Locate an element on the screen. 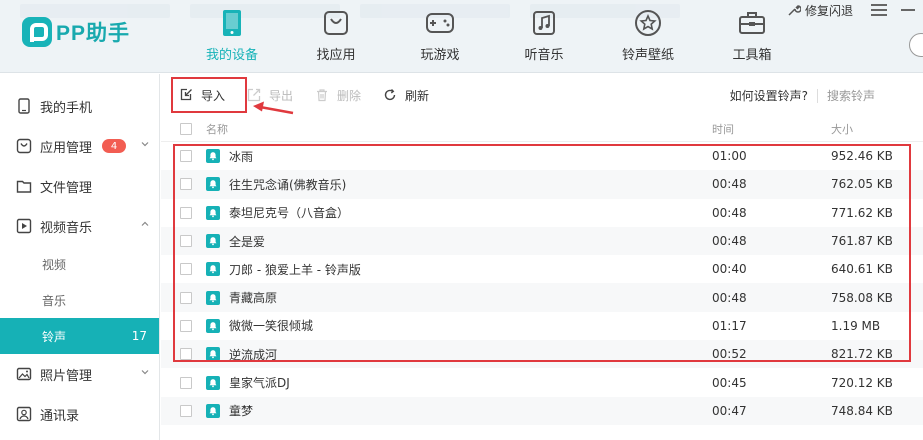 This screenshot has width=923, height=440. table-row: 童梦 00:47 748.84 KB is located at coordinates (542, 410).